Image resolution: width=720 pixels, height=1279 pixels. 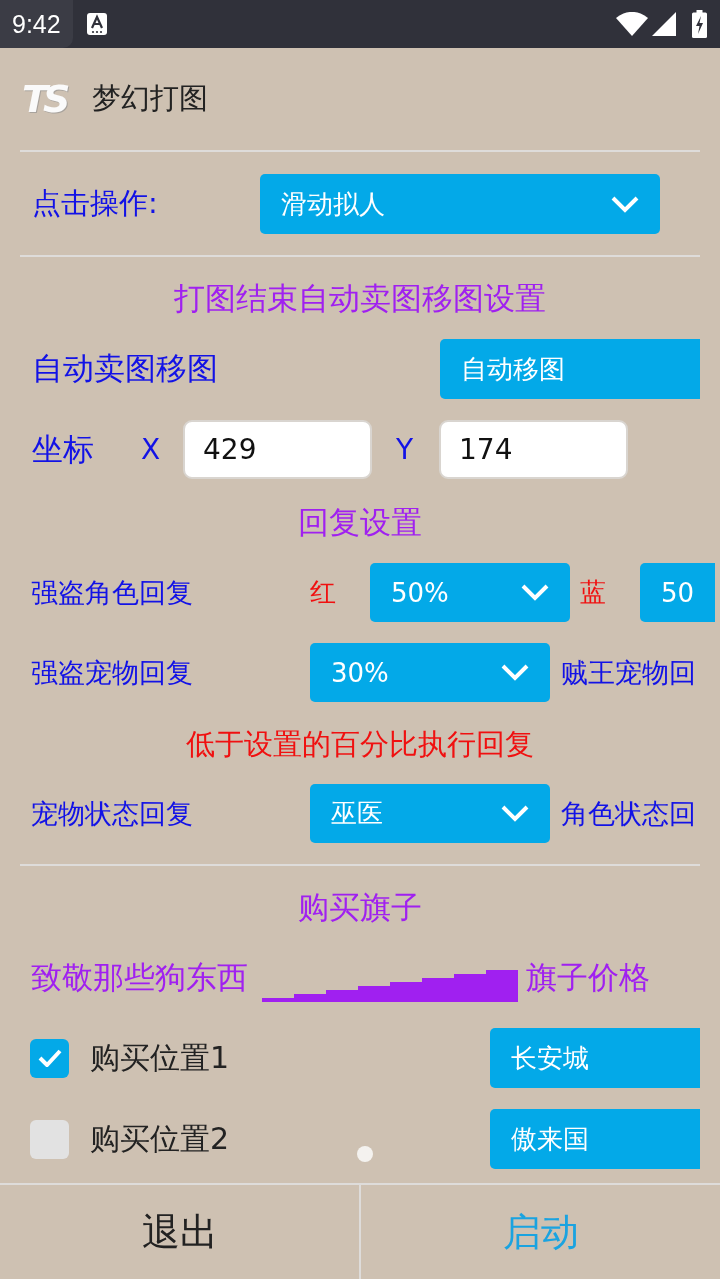 I want to click on dropdown: 30%, so click(x=430, y=672).